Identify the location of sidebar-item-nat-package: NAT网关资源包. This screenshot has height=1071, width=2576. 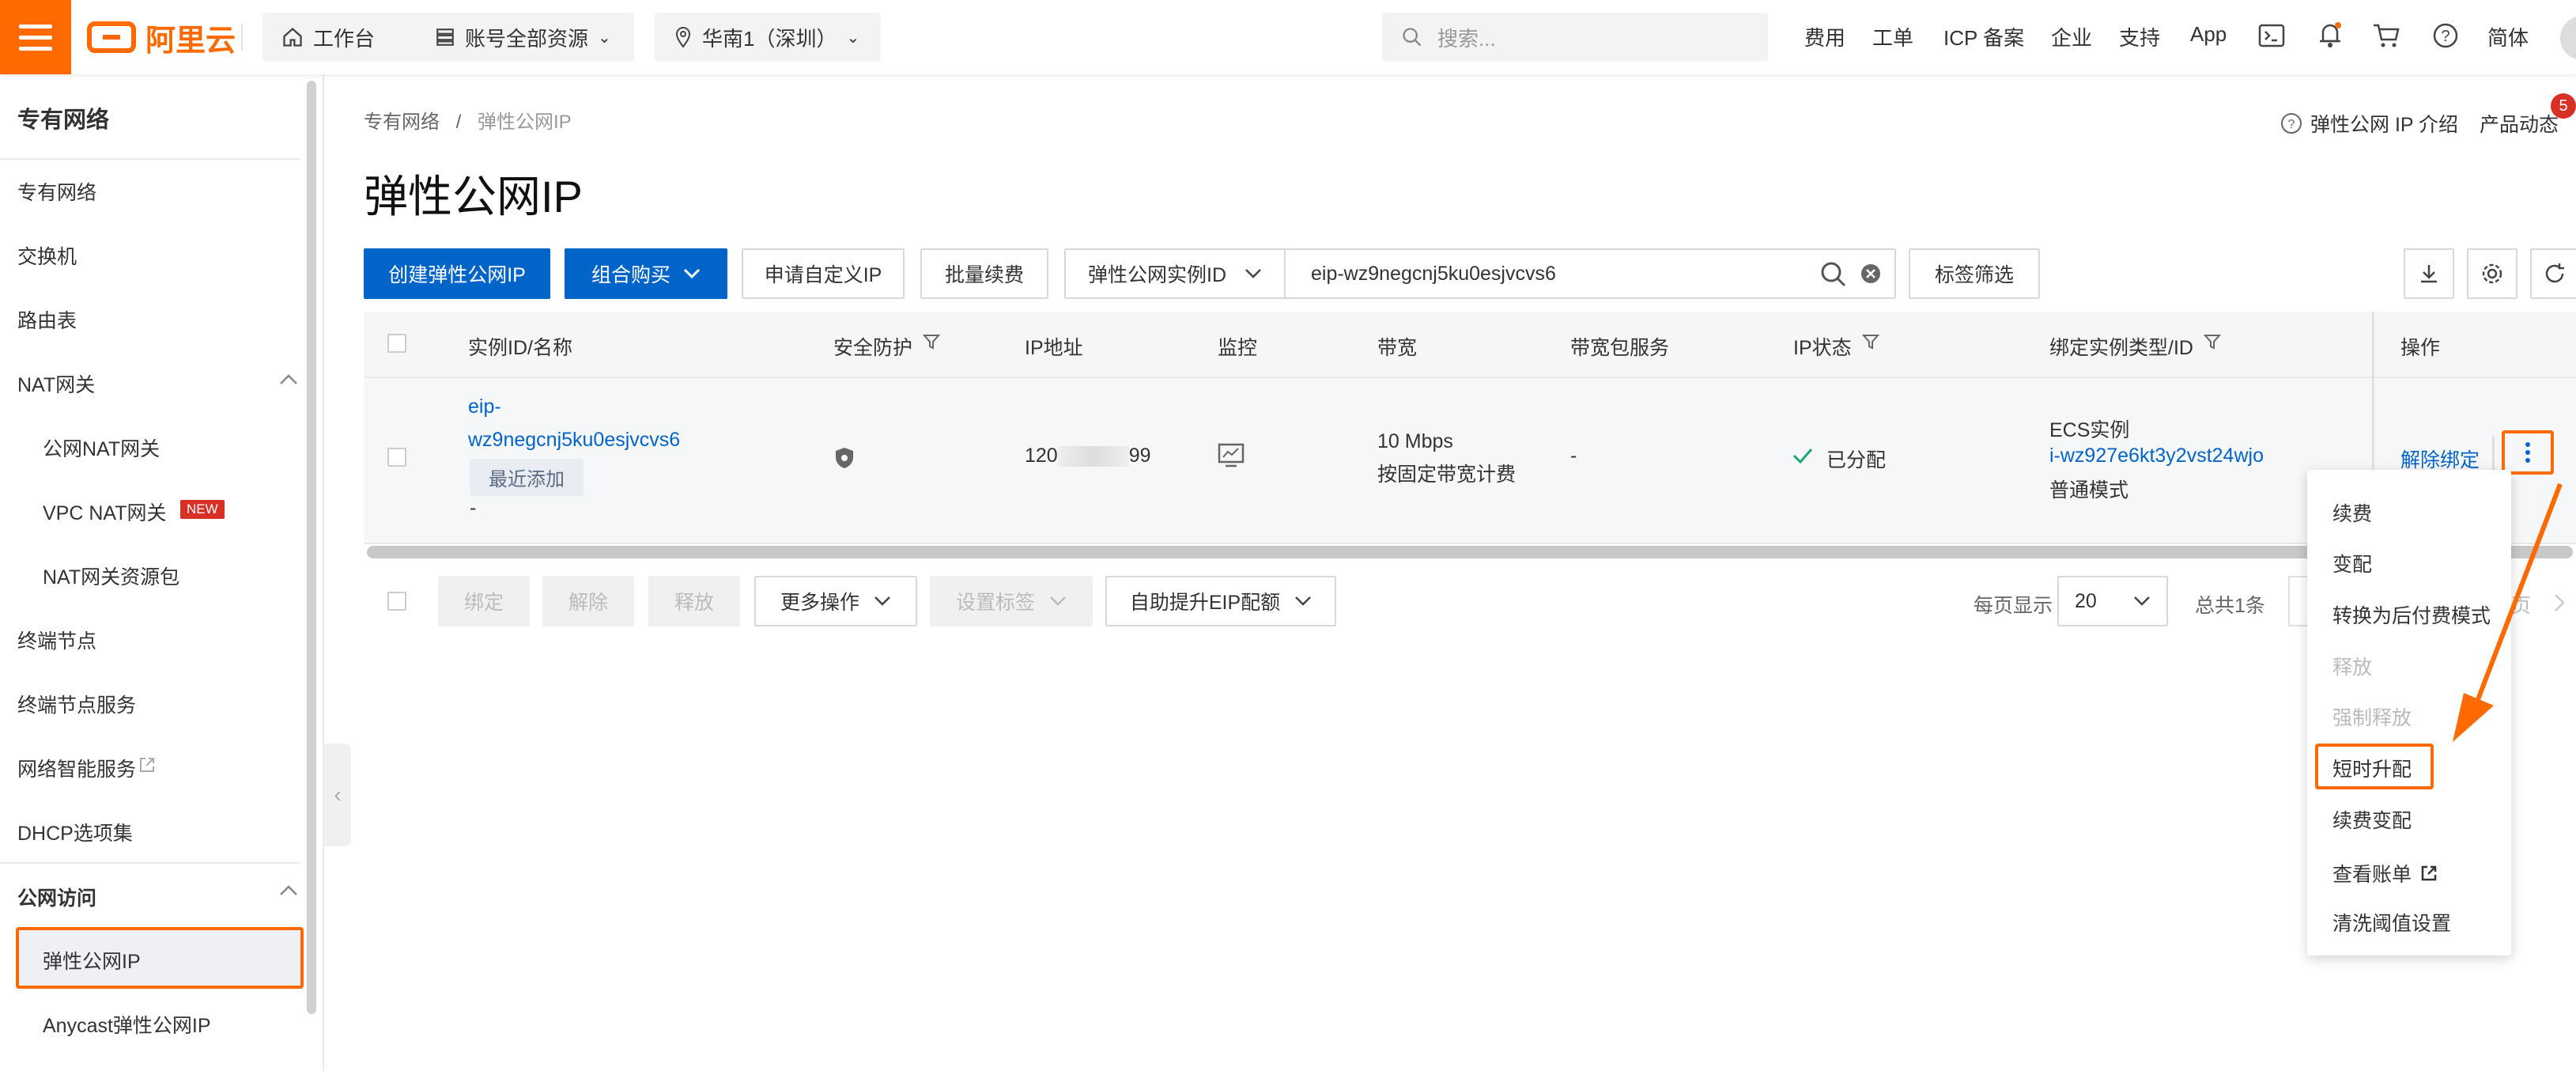
(111, 576).